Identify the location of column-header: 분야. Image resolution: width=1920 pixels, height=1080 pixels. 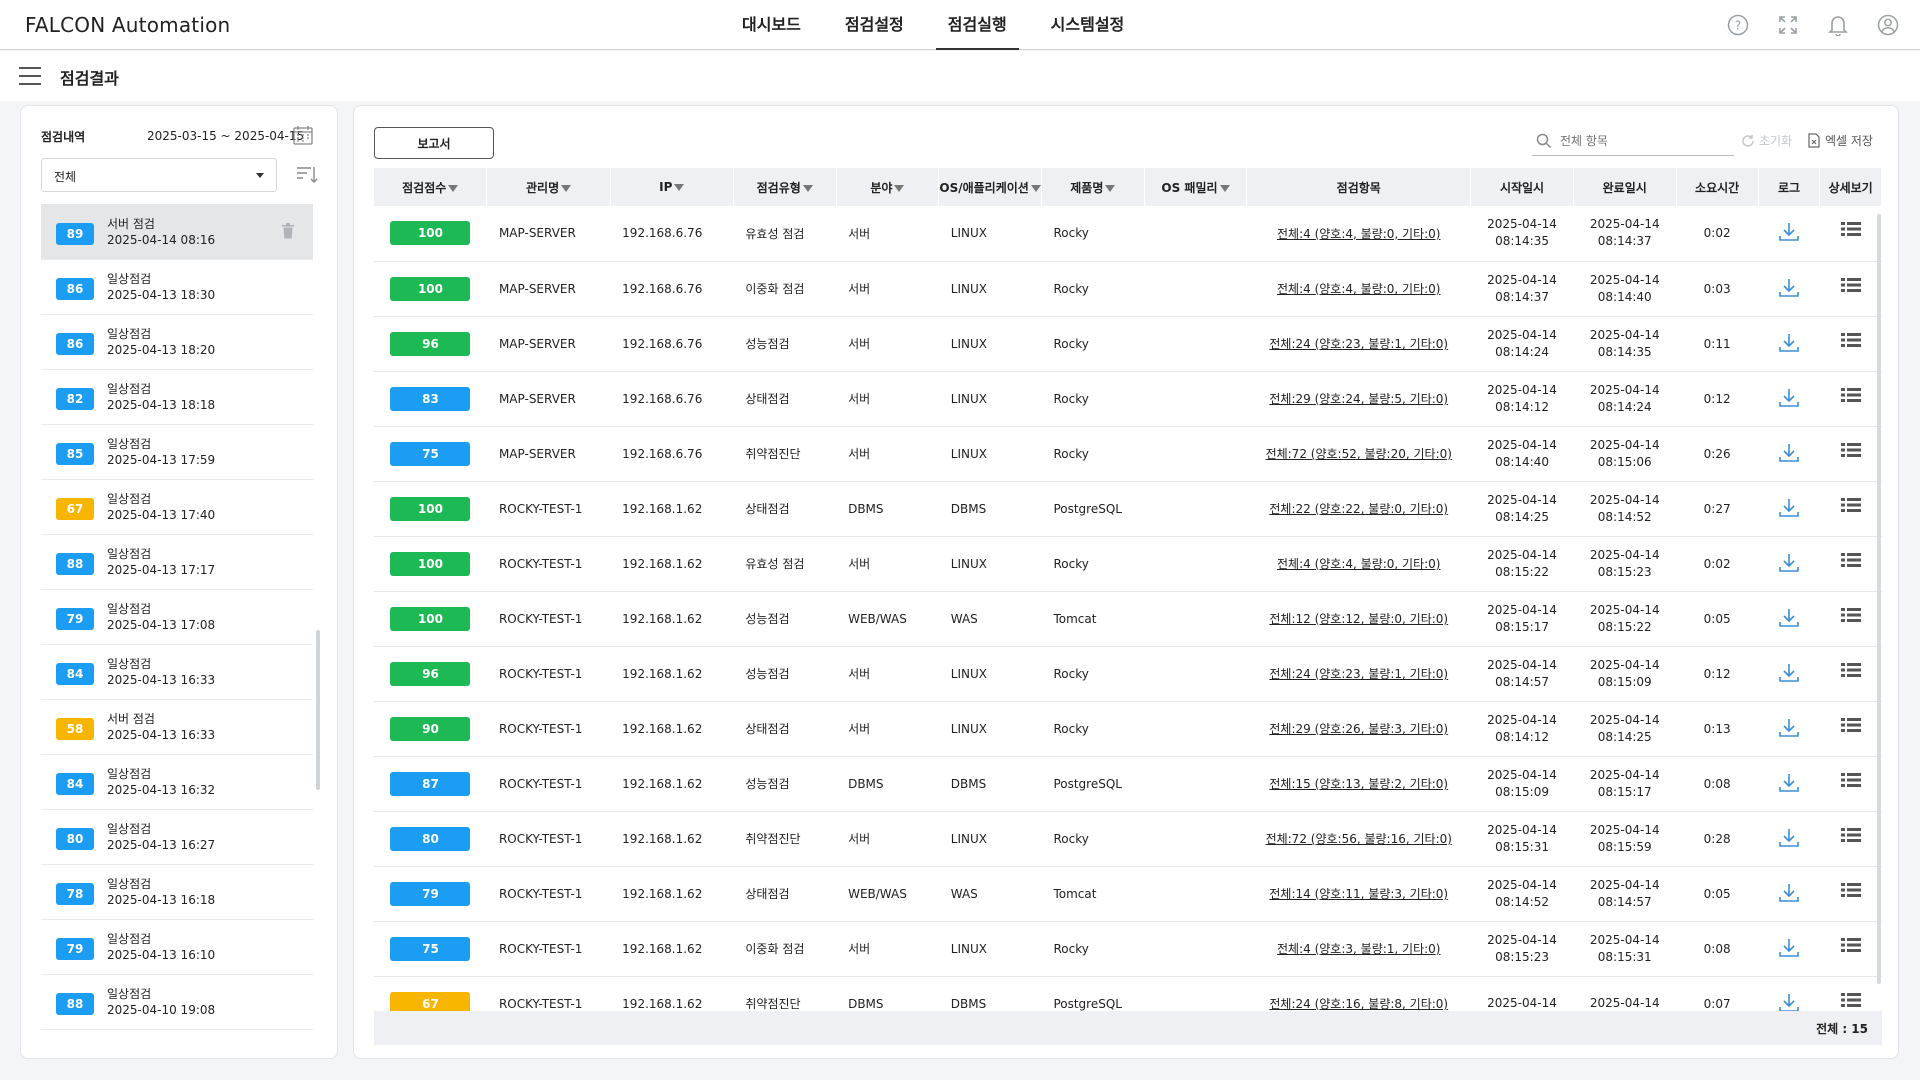
(888, 187).